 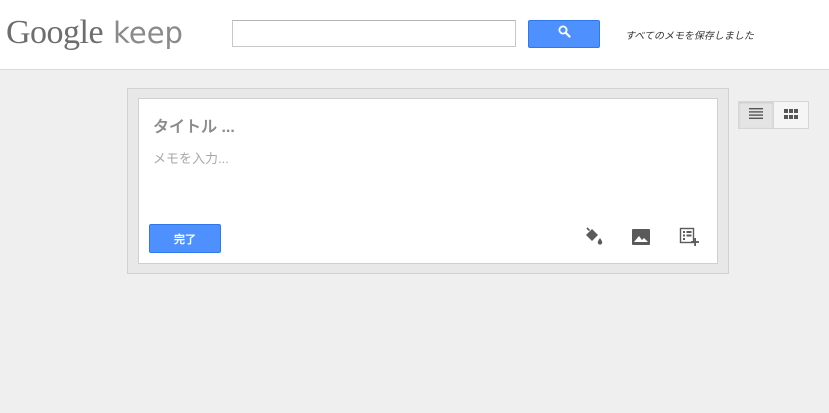 I want to click on logo-google-text: Google, so click(x=55, y=32).